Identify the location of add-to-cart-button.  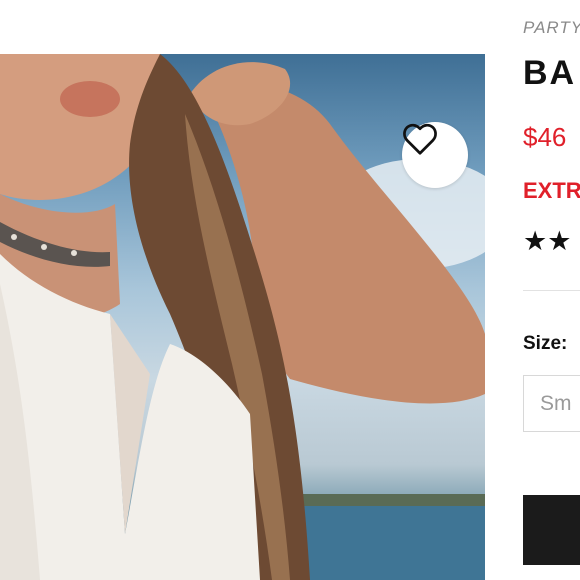
(551, 530).